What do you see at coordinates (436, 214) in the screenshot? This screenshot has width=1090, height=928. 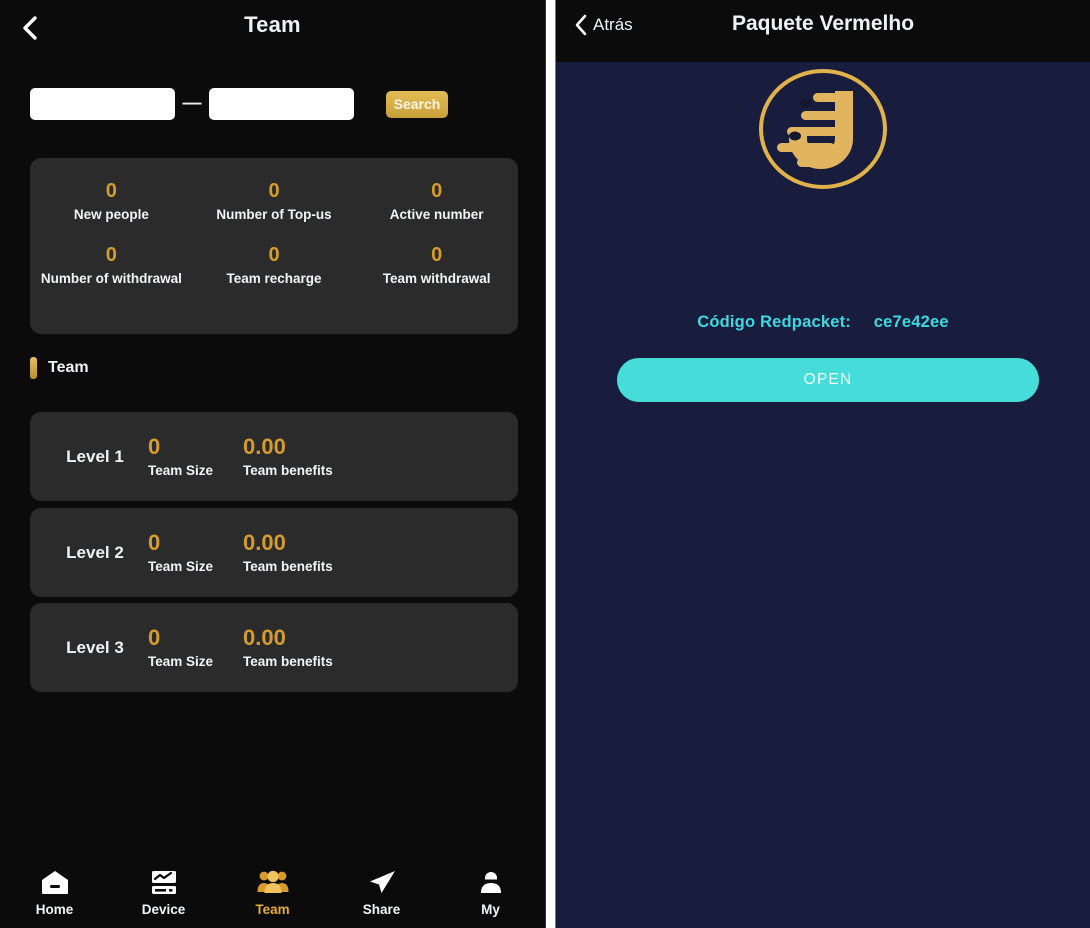 I see `stat-label: Active number` at bounding box center [436, 214].